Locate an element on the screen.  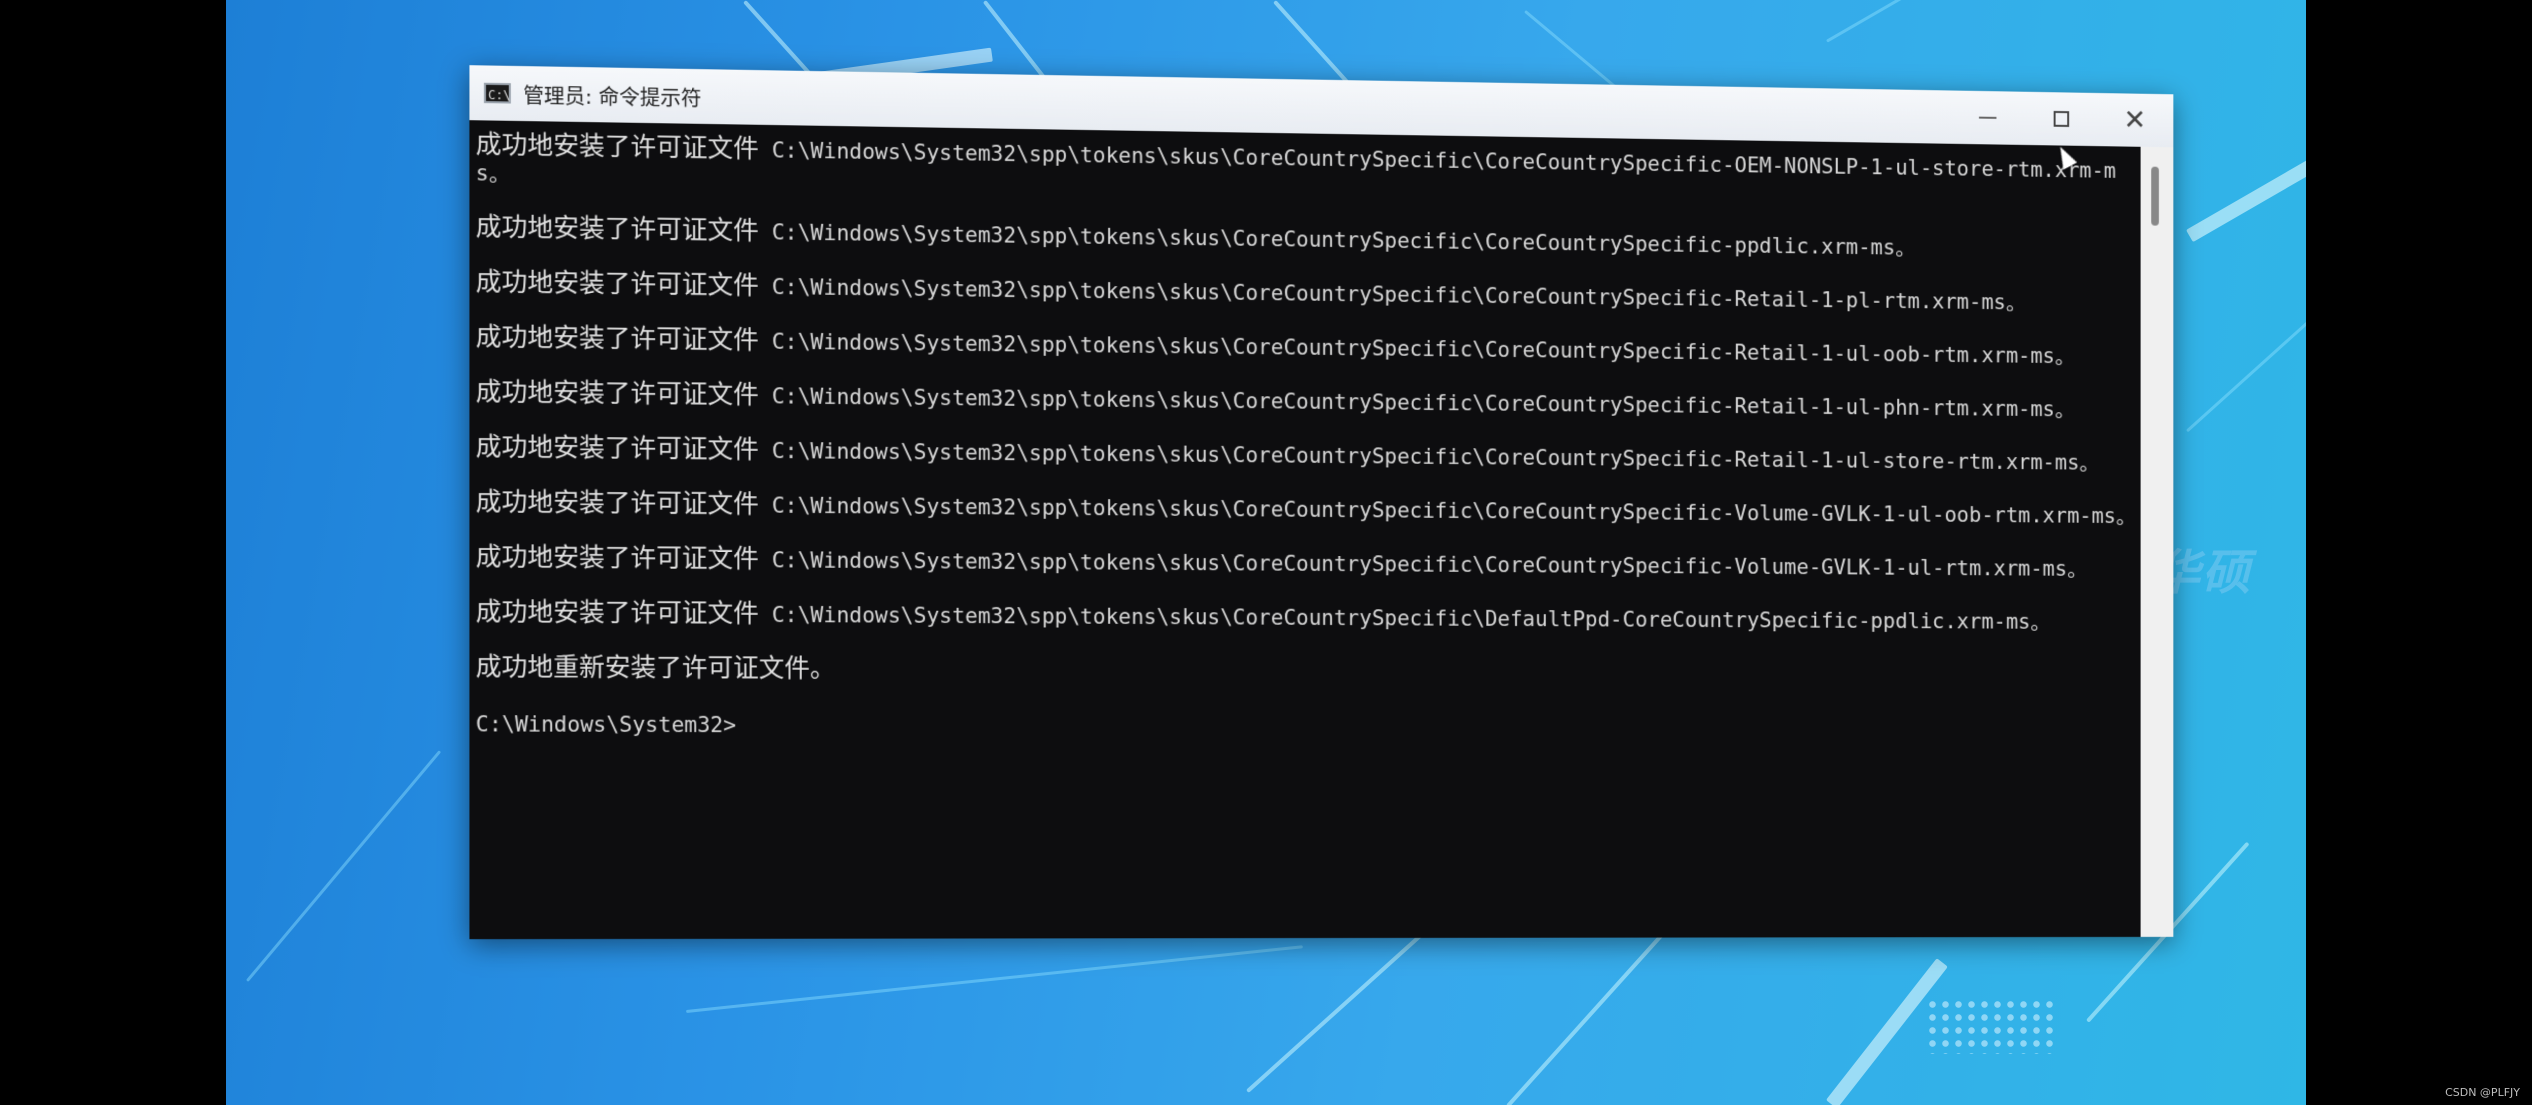
maximize-icon is located at coordinates (2061, 118).